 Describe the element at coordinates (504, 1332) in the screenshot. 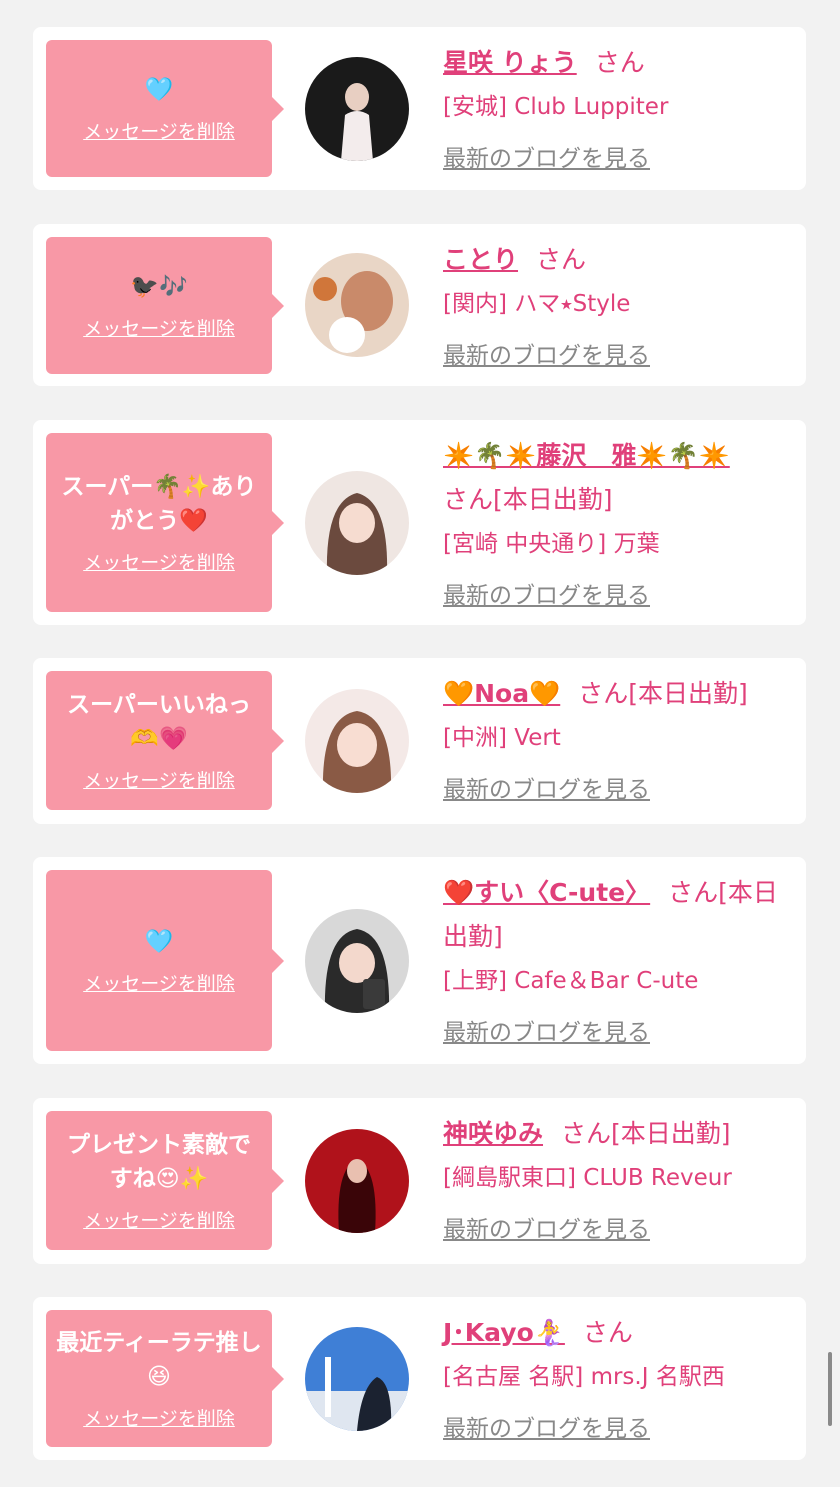

I see `sender-name-link: J･Kayo🧜‍♀️` at that location.